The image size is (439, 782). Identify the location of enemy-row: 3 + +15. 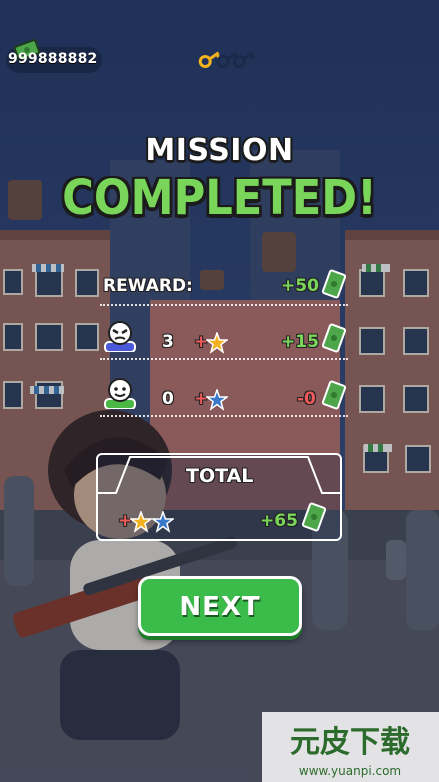
(224, 340).